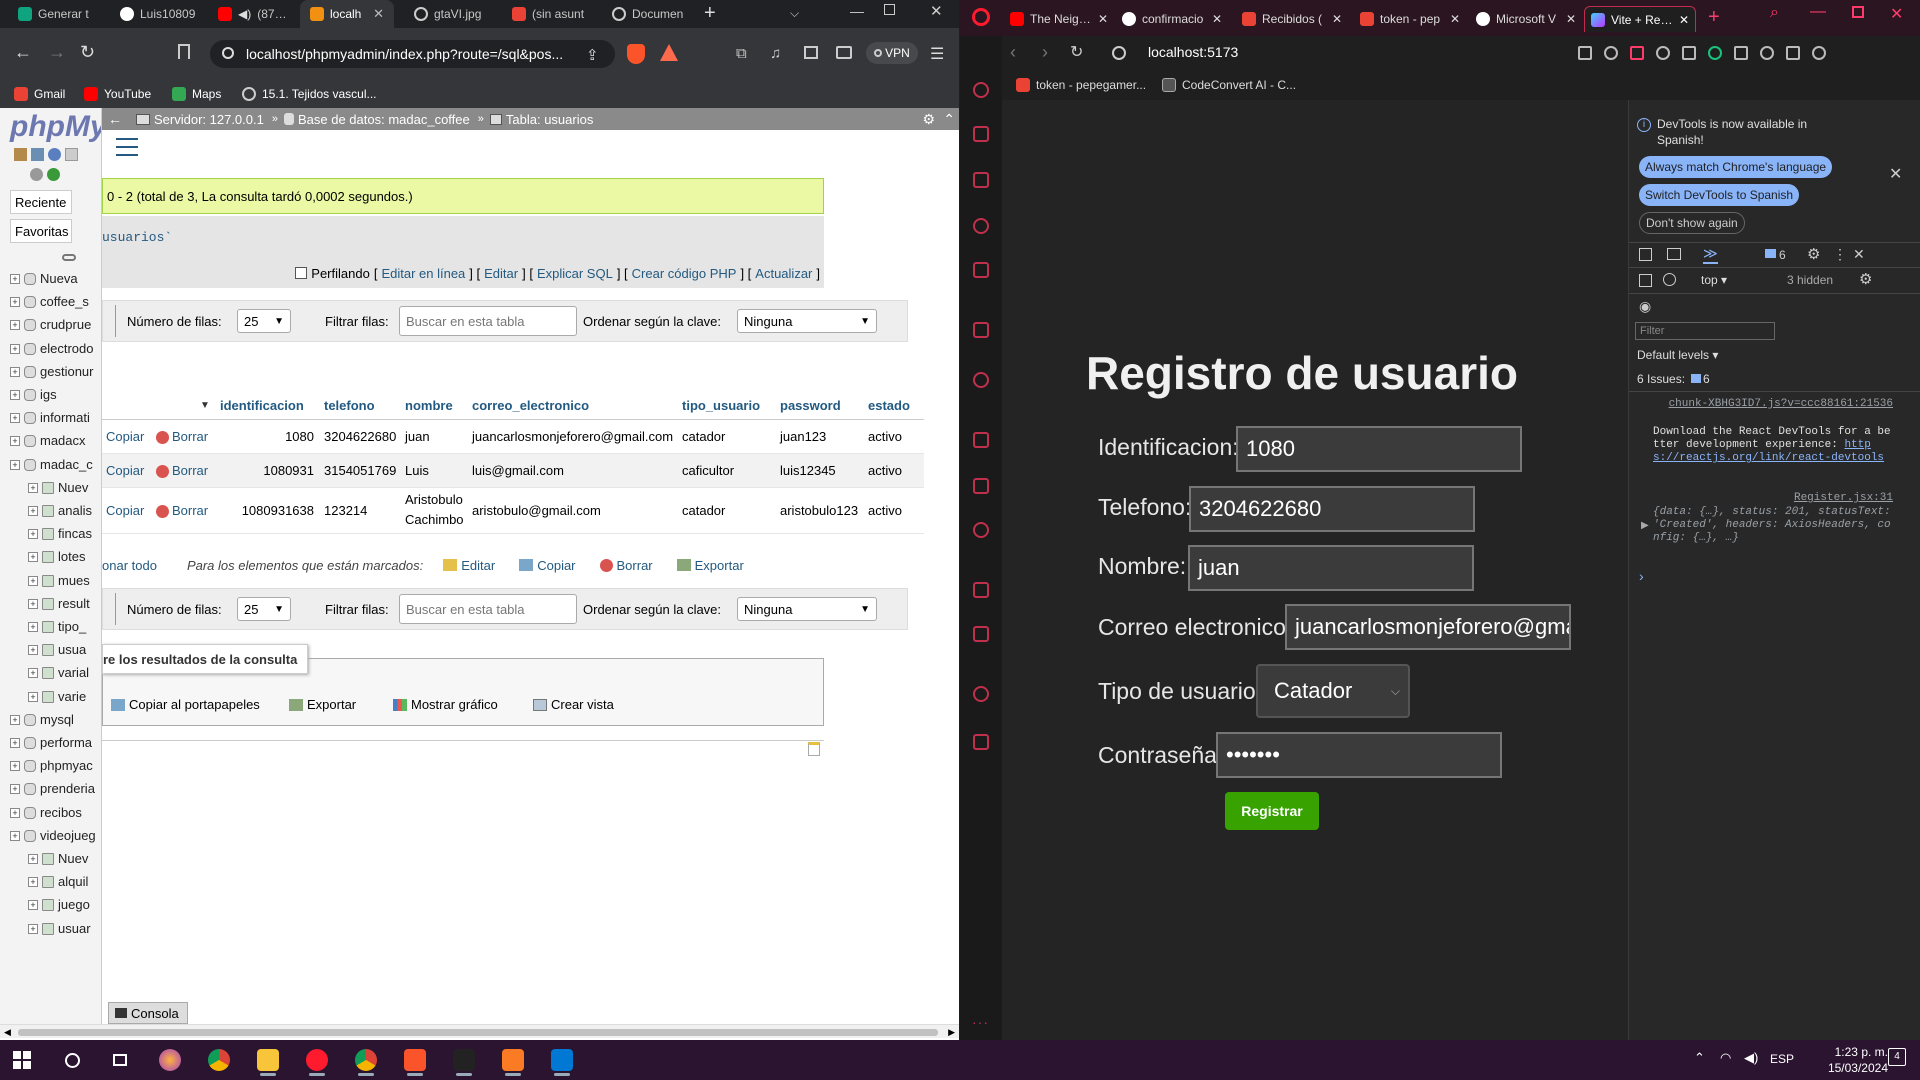 The image size is (1920, 1080). I want to click on globe-icon, so click(1119, 53).